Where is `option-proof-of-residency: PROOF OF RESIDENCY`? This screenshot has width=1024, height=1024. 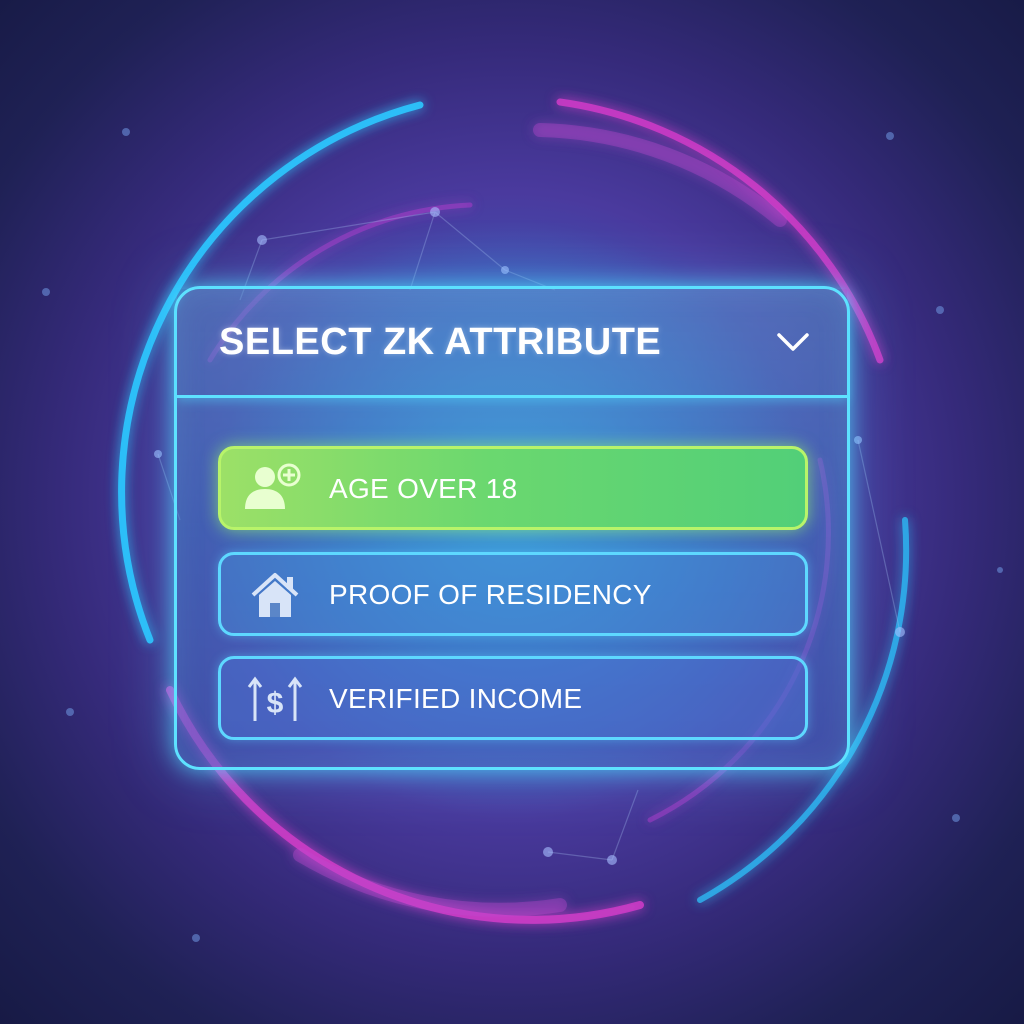
option-proof-of-residency: PROOF OF RESIDENCY is located at coordinates (513, 594).